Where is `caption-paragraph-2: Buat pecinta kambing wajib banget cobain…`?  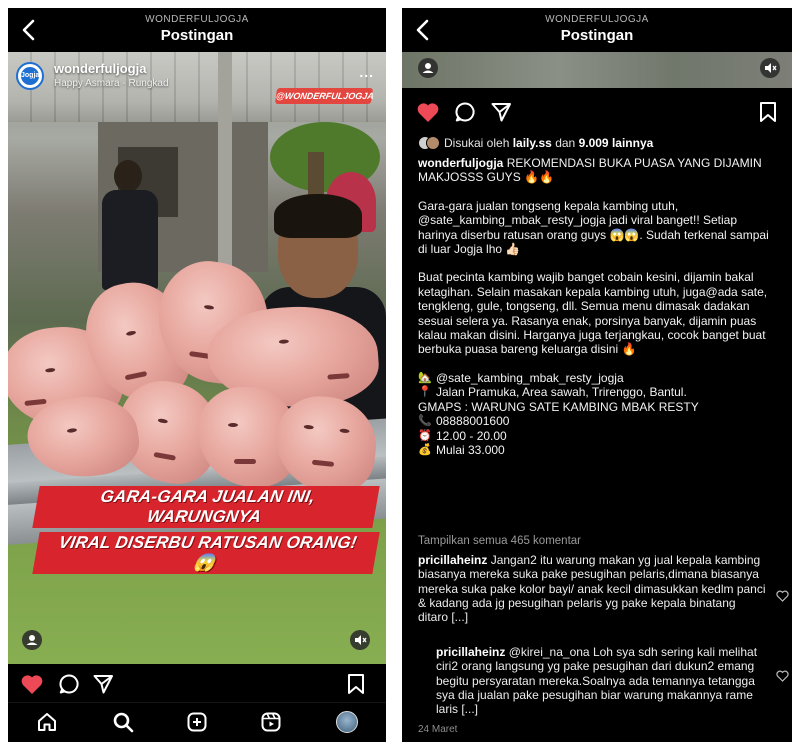 caption-paragraph-2: Buat pecinta kambing wajib banget cobain… is located at coordinates (593, 313).